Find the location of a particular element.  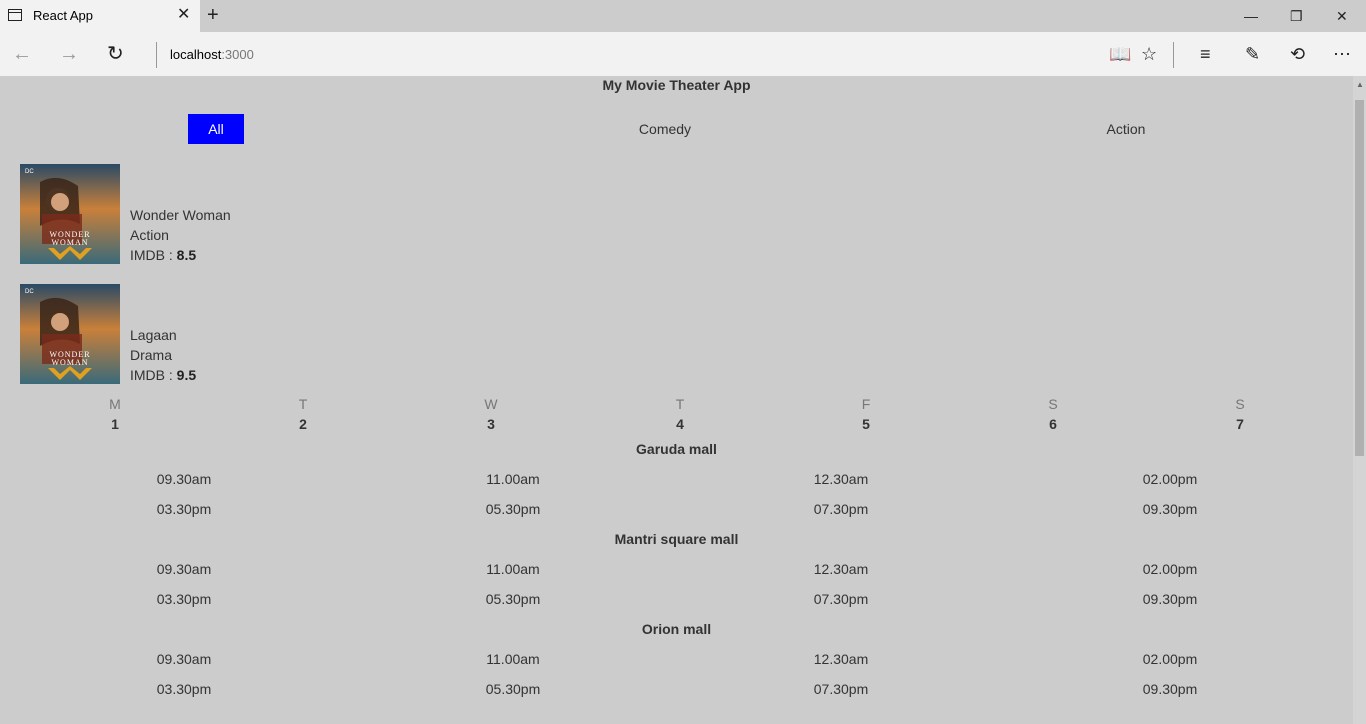

new-tab-icon: + is located at coordinates (213, 15).